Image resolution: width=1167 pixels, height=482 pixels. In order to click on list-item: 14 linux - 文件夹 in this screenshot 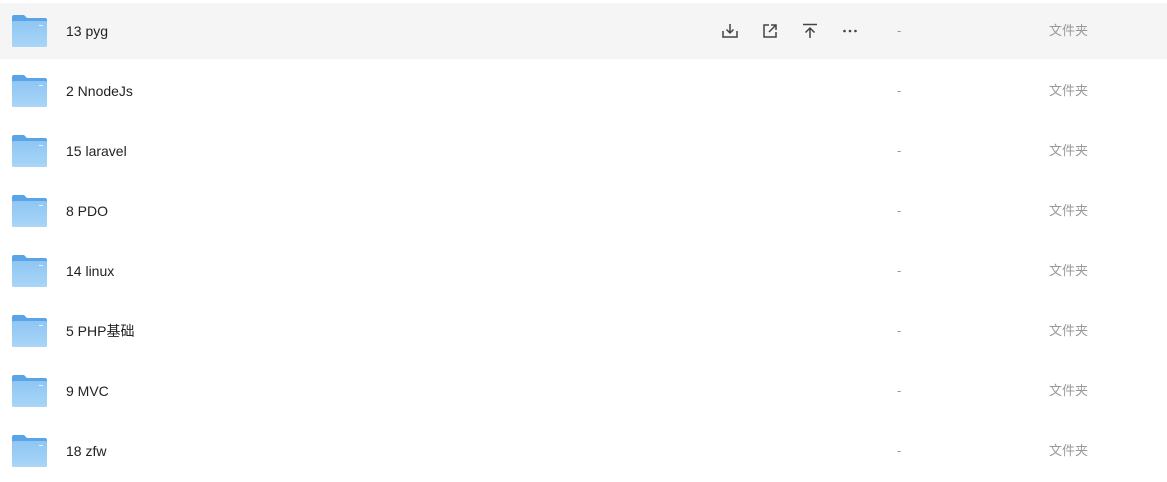, I will do `click(583, 271)`.